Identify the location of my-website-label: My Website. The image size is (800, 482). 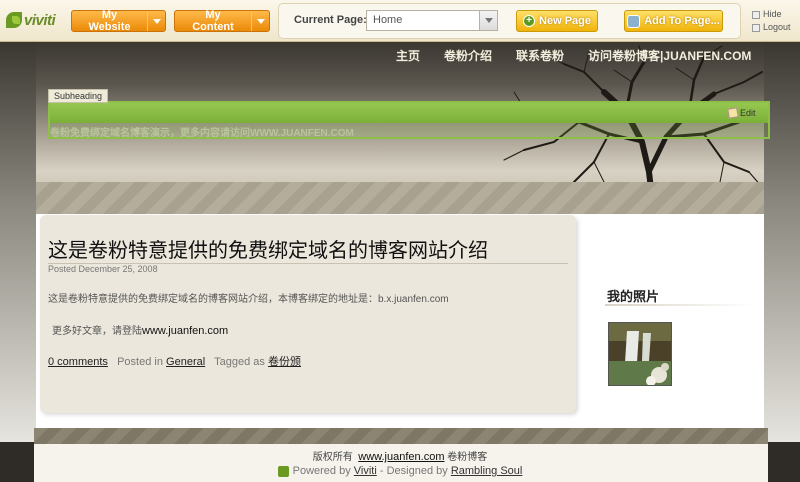
(109, 21).